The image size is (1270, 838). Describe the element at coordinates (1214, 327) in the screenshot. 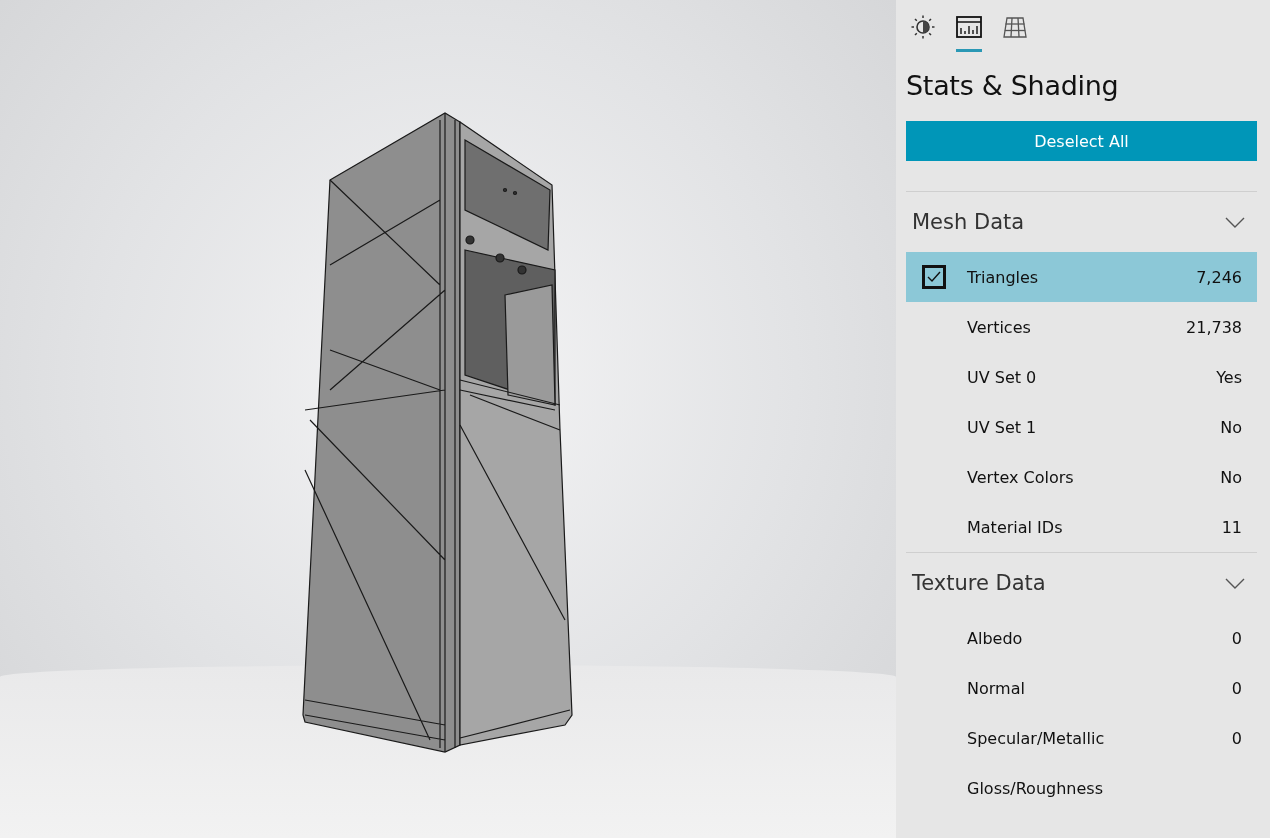

I see `stat-value: 21,738` at that location.